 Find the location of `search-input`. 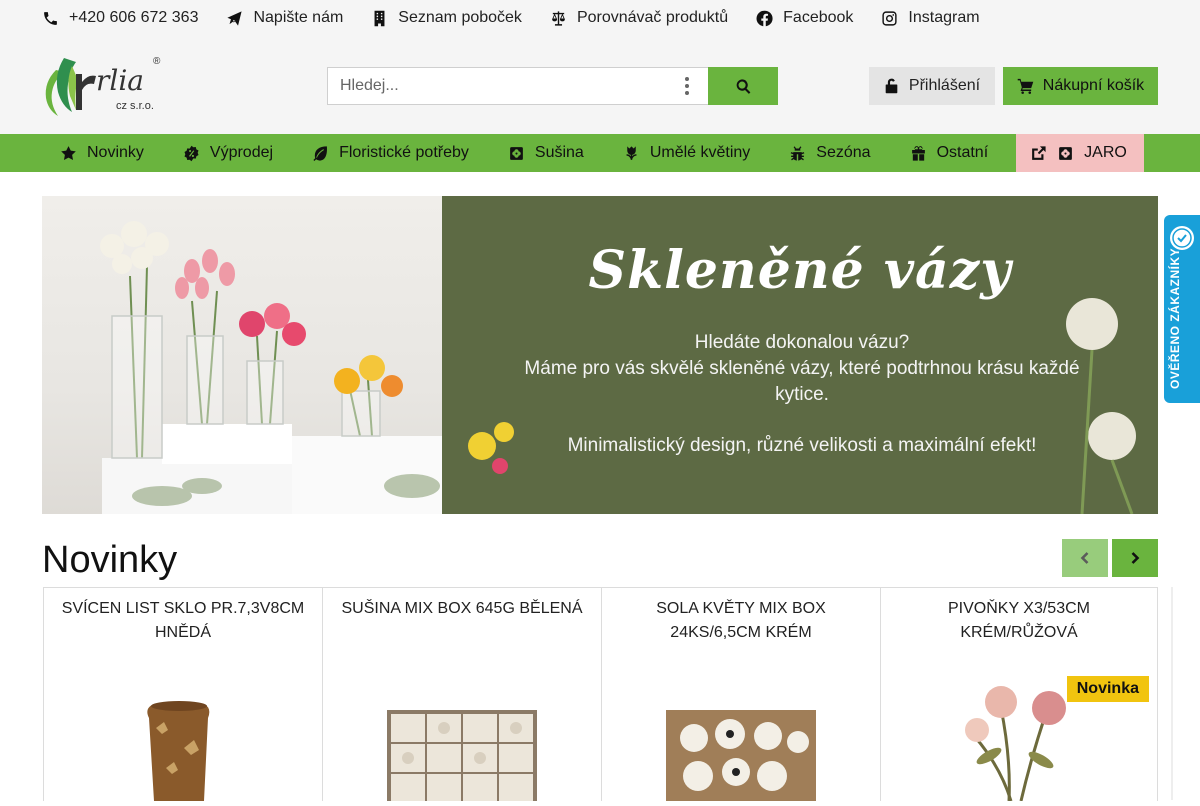

search-input is located at coordinates (517, 86).